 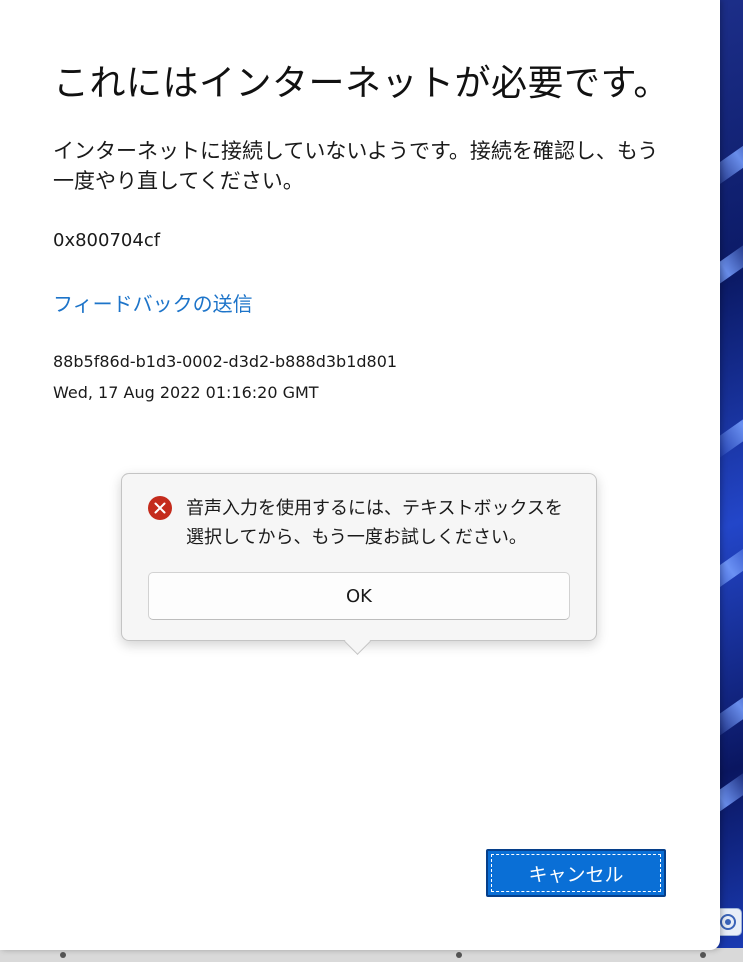 I want to click on send-feedback-link: フィードバックの送信, so click(x=153, y=302).